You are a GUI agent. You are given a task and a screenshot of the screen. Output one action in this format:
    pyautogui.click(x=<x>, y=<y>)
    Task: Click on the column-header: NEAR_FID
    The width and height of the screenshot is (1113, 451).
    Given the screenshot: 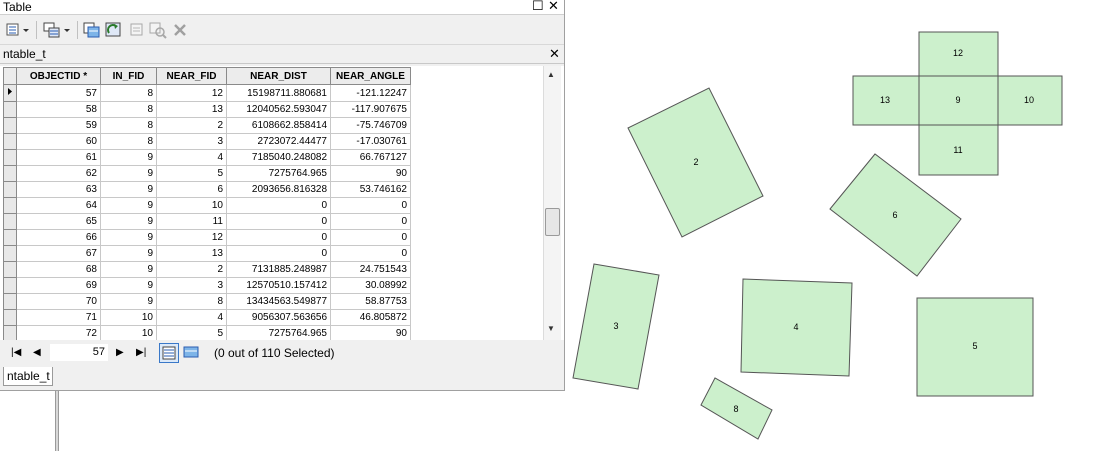 What is the action you would take?
    pyautogui.click(x=191, y=76)
    